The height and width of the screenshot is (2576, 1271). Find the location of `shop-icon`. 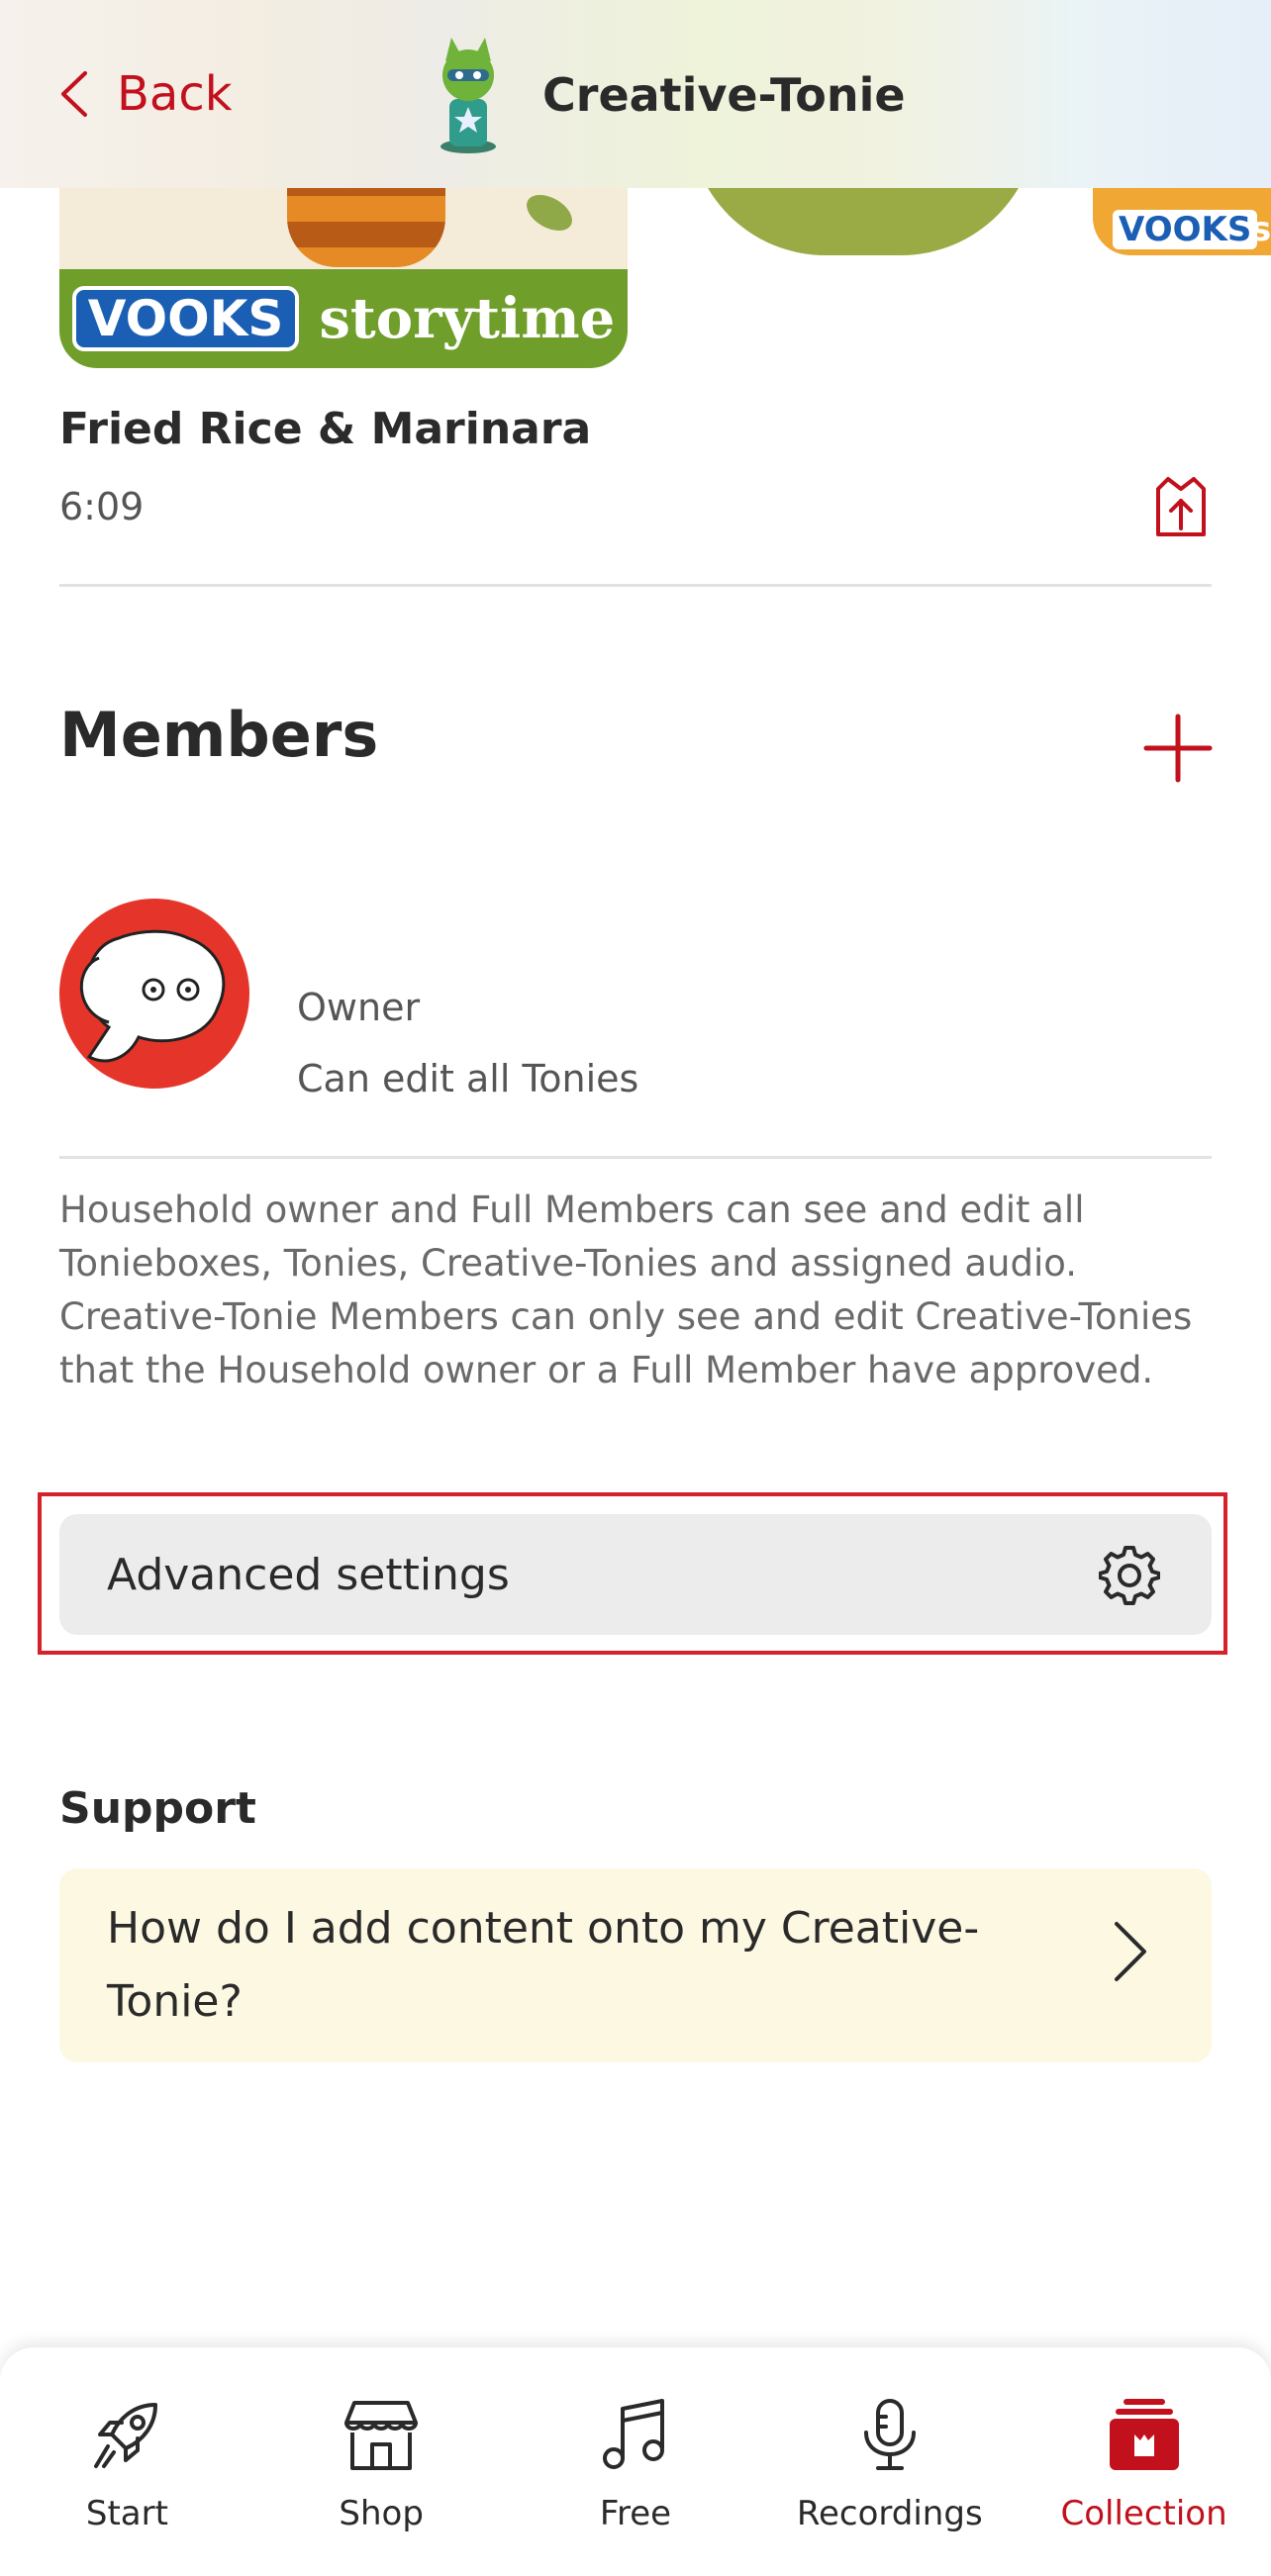

shop-icon is located at coordinates (382, 2435).